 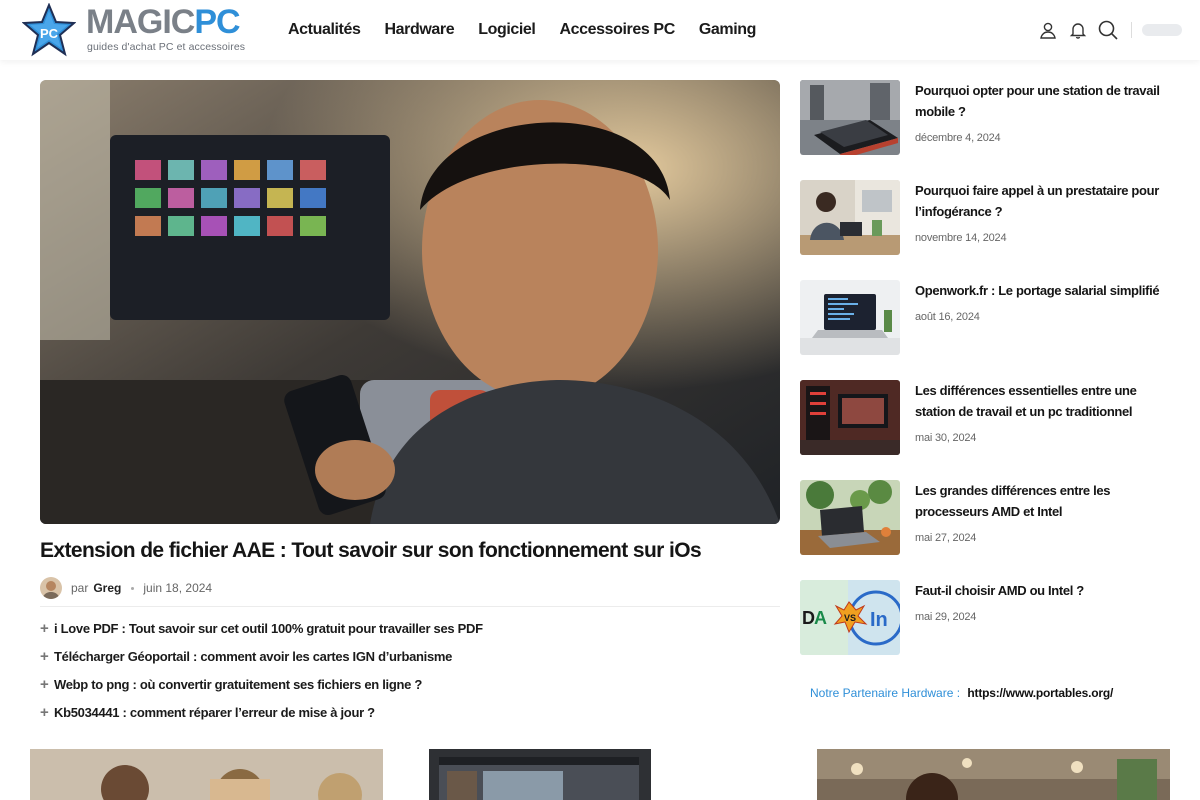 I want to click on sidebar-post-date: mai 29, 2024, so click(x=946, y=617).